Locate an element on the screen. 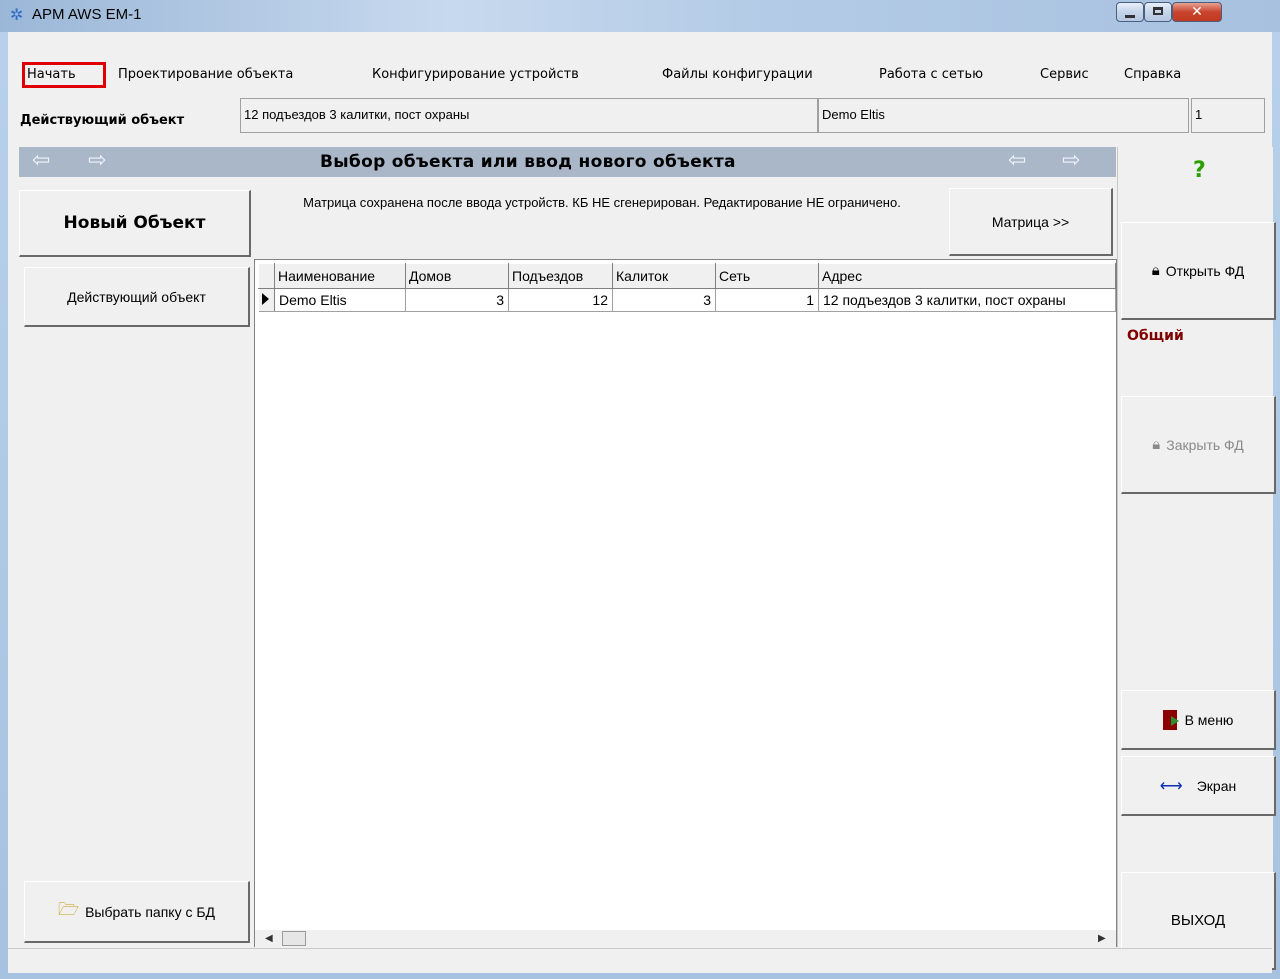 Image resolution: width=1280 pixels, height=979 pixels. menu-help: Справка is located at coordinates (1152, 74).